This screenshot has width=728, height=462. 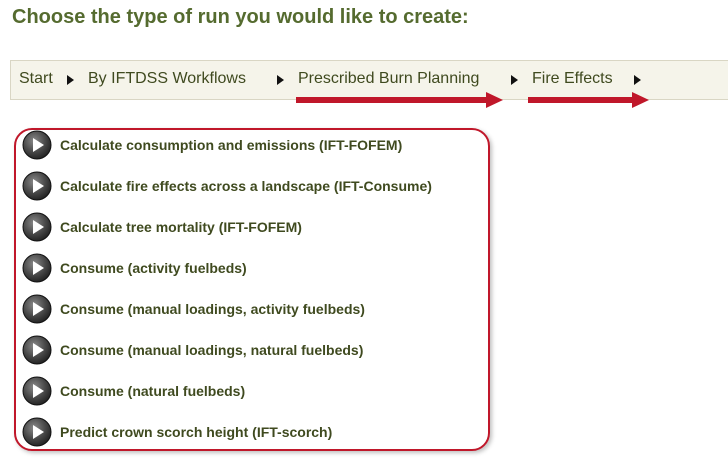 What do you see at coordinates (399, 100) in the screenshot?
I see `annotation-arrow-prescribed-burn` at bounding box center [399, 100].